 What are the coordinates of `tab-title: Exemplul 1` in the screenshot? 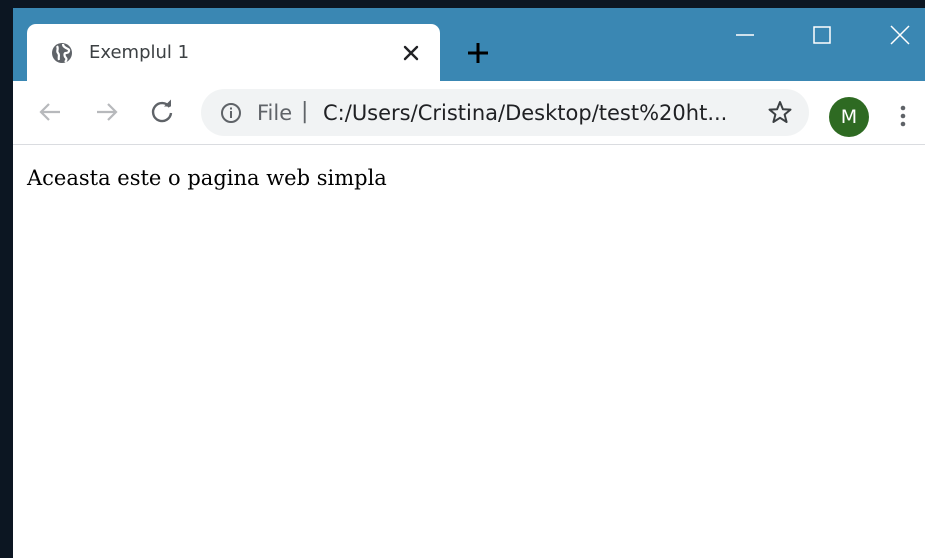 It's located at (139, 52).